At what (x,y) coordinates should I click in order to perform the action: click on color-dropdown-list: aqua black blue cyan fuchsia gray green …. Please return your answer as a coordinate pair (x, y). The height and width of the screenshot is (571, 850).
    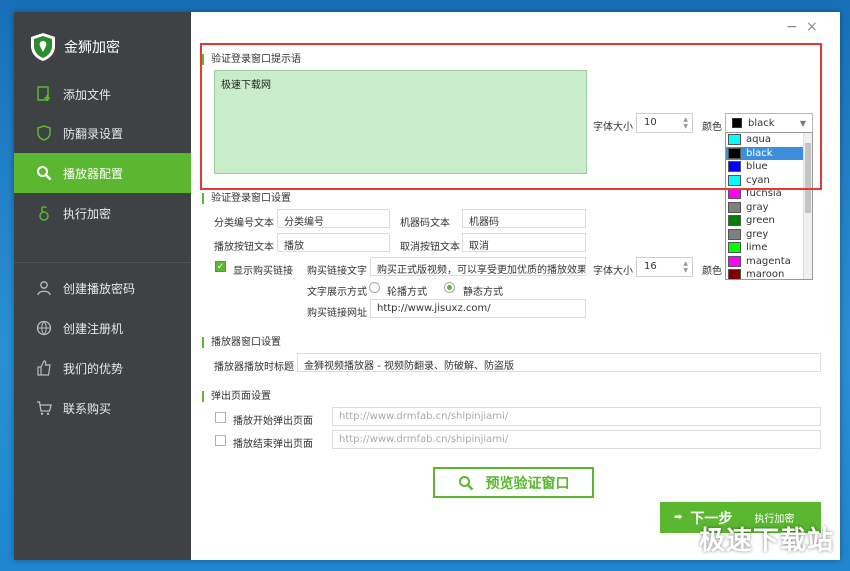
    Looking at the image, I should click on (769, 206).